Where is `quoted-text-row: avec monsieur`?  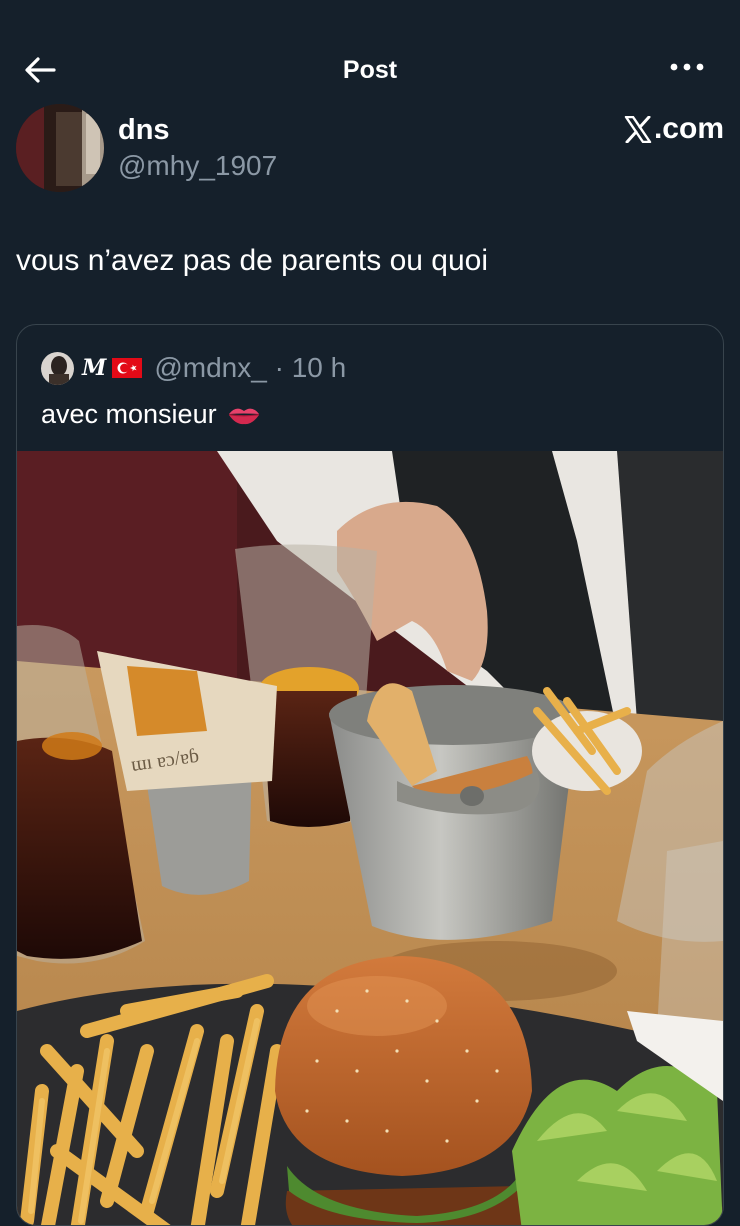 quoted-text-row: avec monsieur is located at coordinates (151, 414).